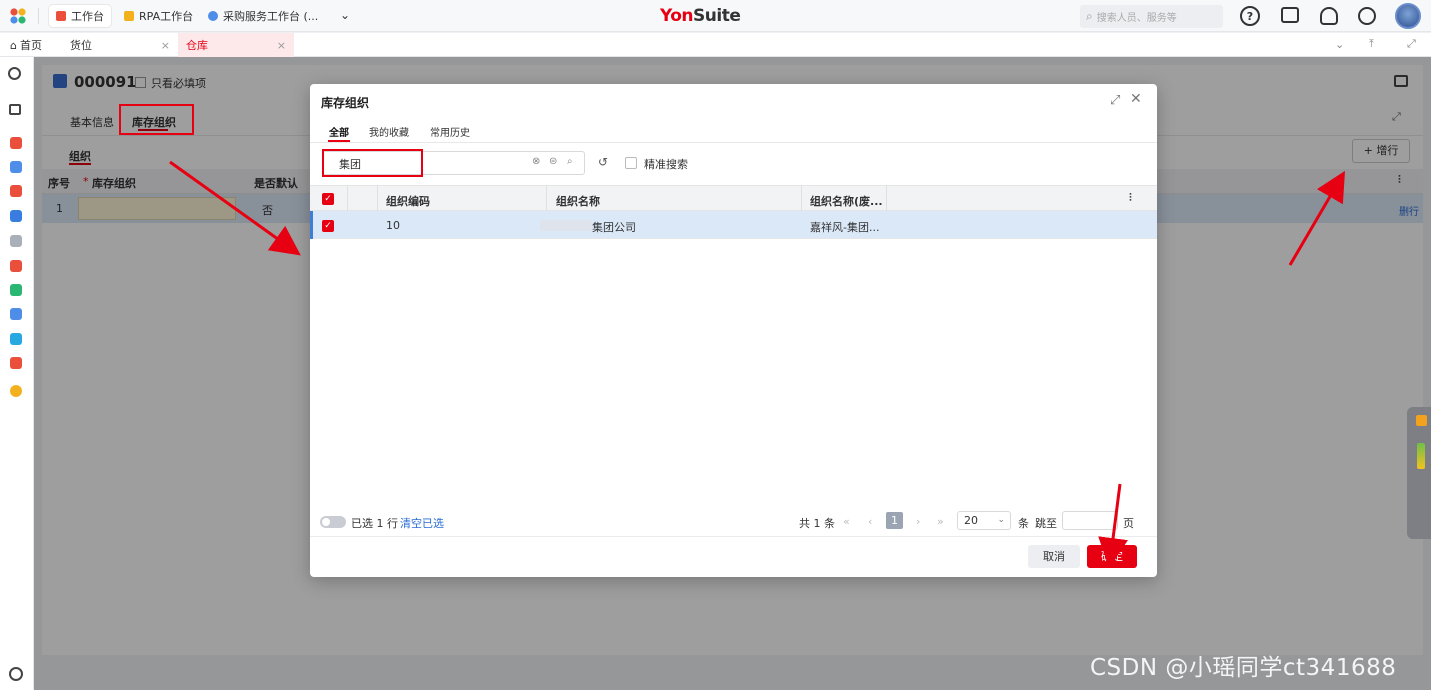 This screenshot has width=1431, height=690. Describe the element at coordinates (1243, 668) in the screenshot. I see `watermark: CSDN @小瑶同学ct341688` at that location.